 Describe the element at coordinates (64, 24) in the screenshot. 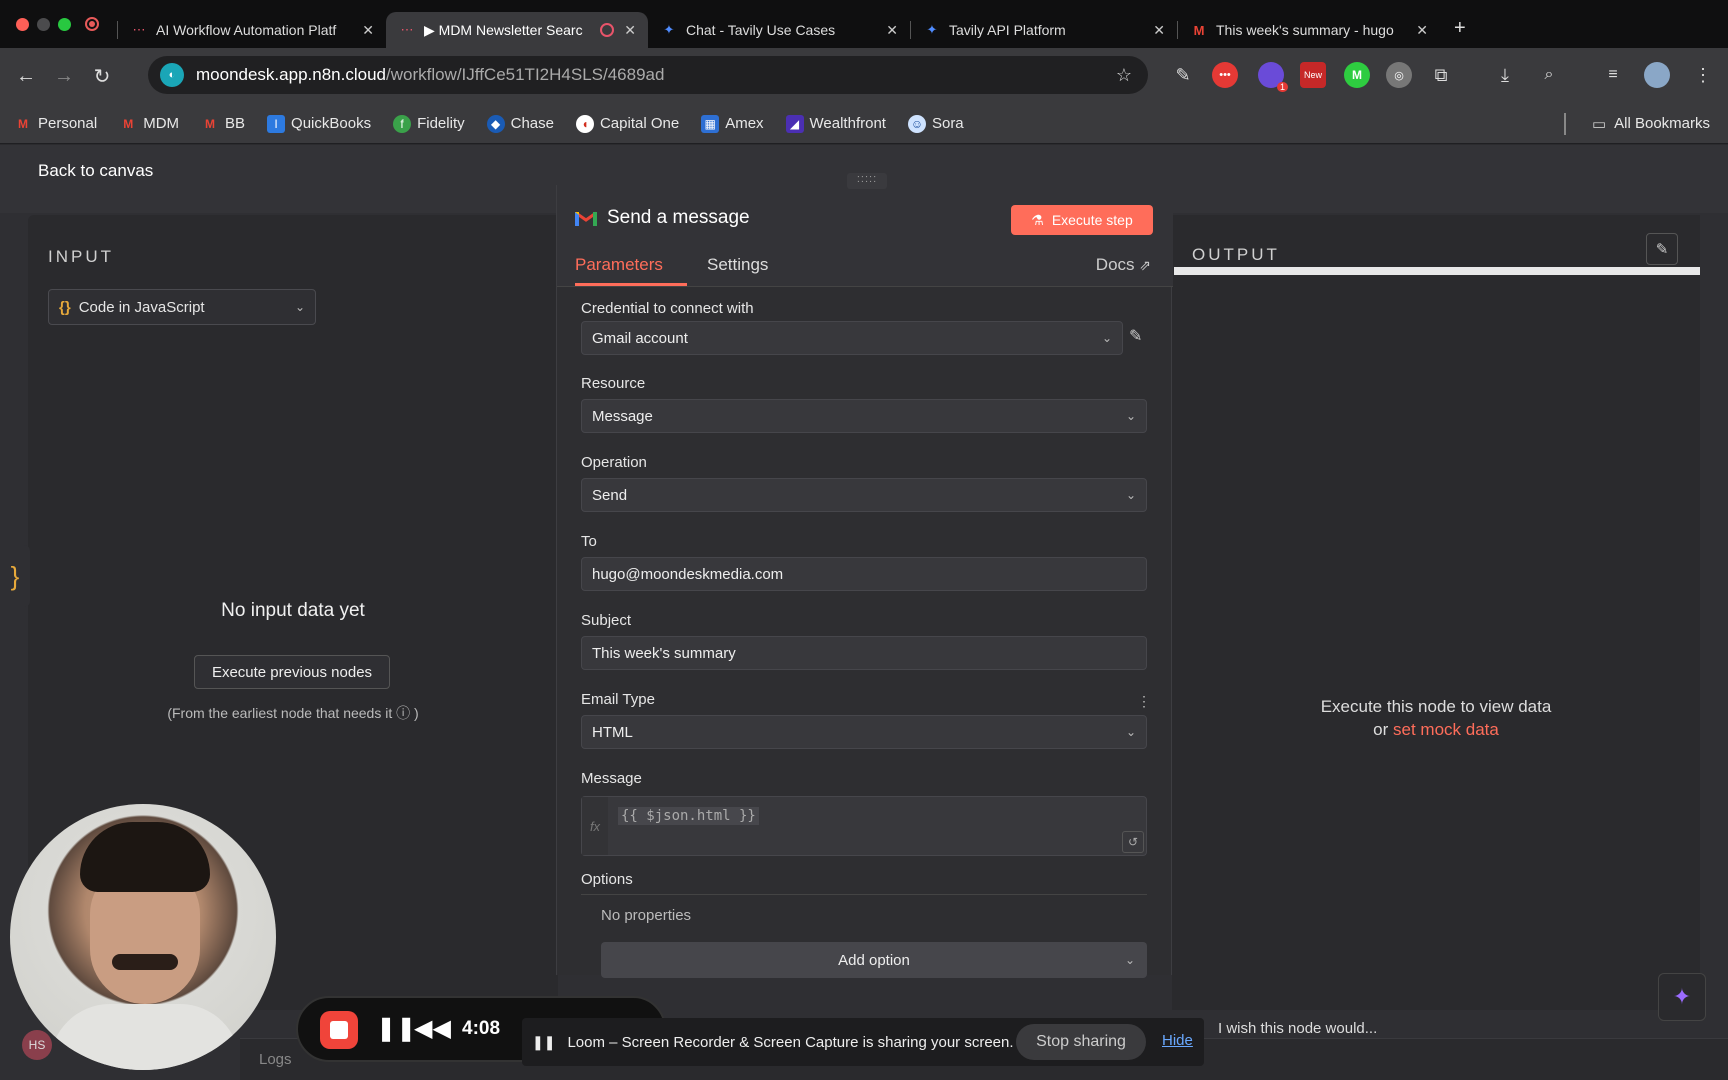

I see `zoom-window-button` at that location.